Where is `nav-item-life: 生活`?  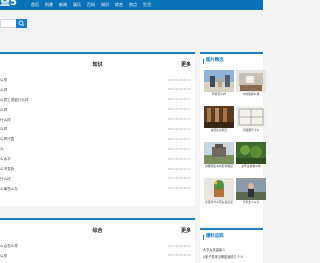
nav-item-life: 生活 is located at coordinates (147, 5).